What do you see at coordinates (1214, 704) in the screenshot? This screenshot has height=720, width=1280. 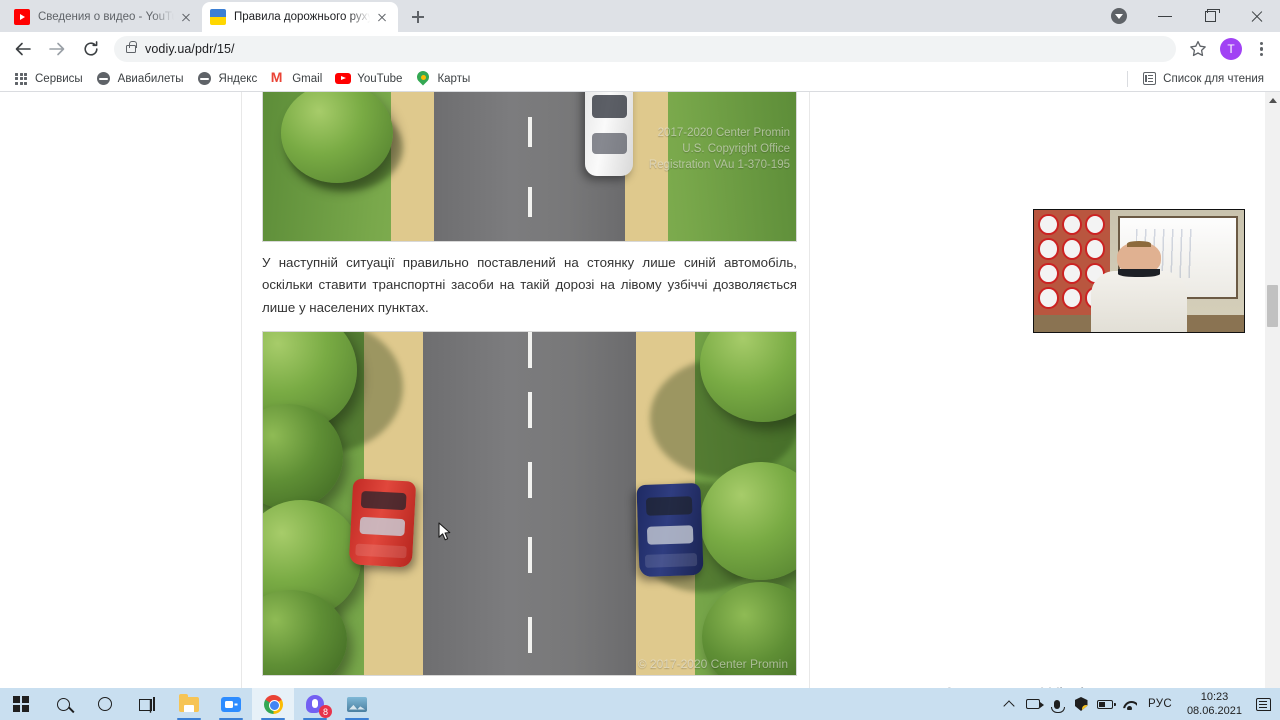 I see `clock: 10:23 08.06.2021` at bounding box center [1214, 704].